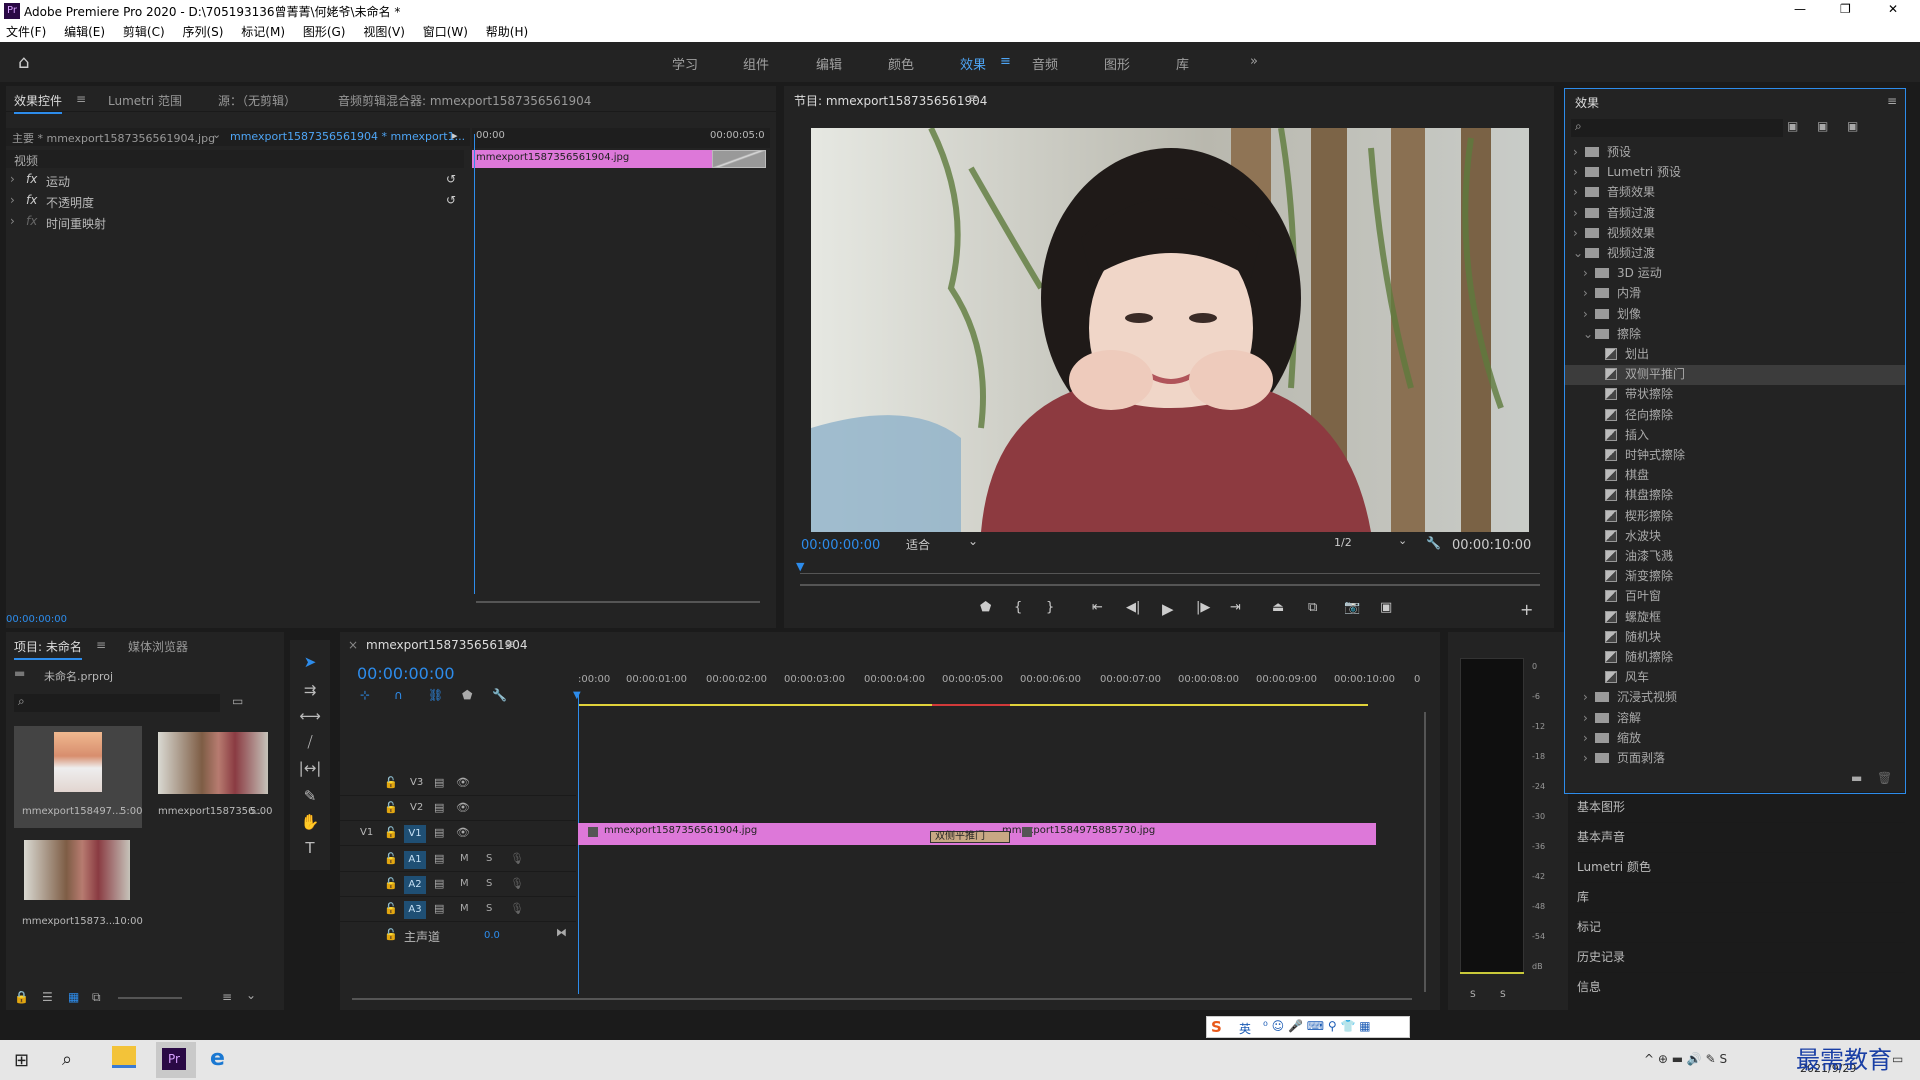 The width and height of the screenshot is (1920, 1080). Describe the element at coordinates (1735, 395) in the screenshot. I see `effect-item: 带状擦除` at that location.